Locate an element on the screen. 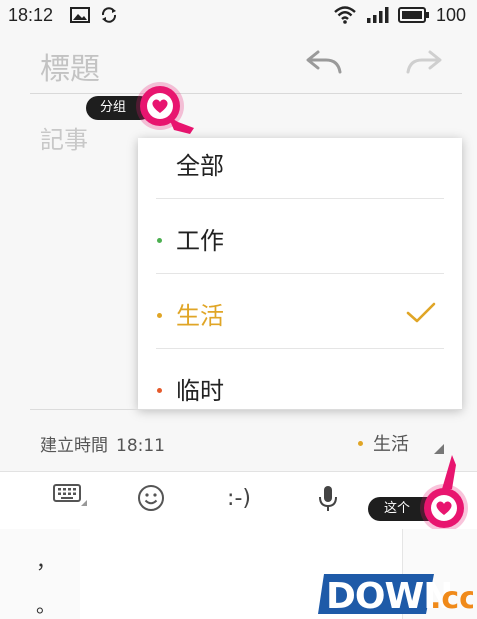  keyboard-icon is located at coordinates (70, 500).